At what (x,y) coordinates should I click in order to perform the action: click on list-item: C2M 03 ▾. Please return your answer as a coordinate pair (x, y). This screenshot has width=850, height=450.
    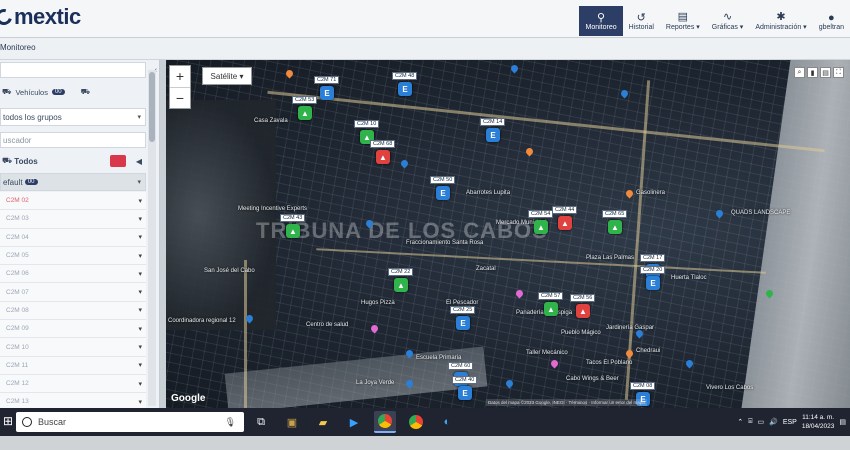
    Looking at the image, I should click on (73, 219).